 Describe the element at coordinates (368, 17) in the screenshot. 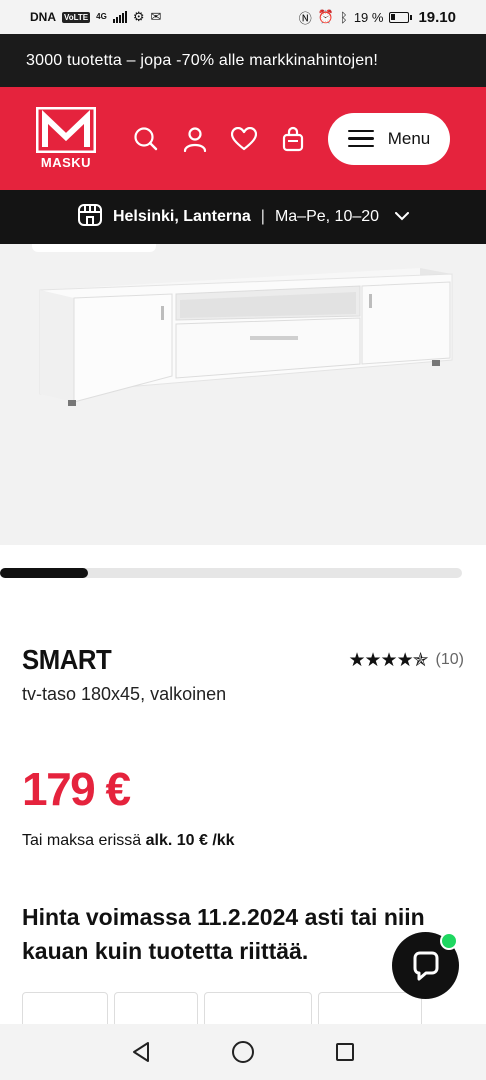

I see `battery-percent: 19 %` at that location.